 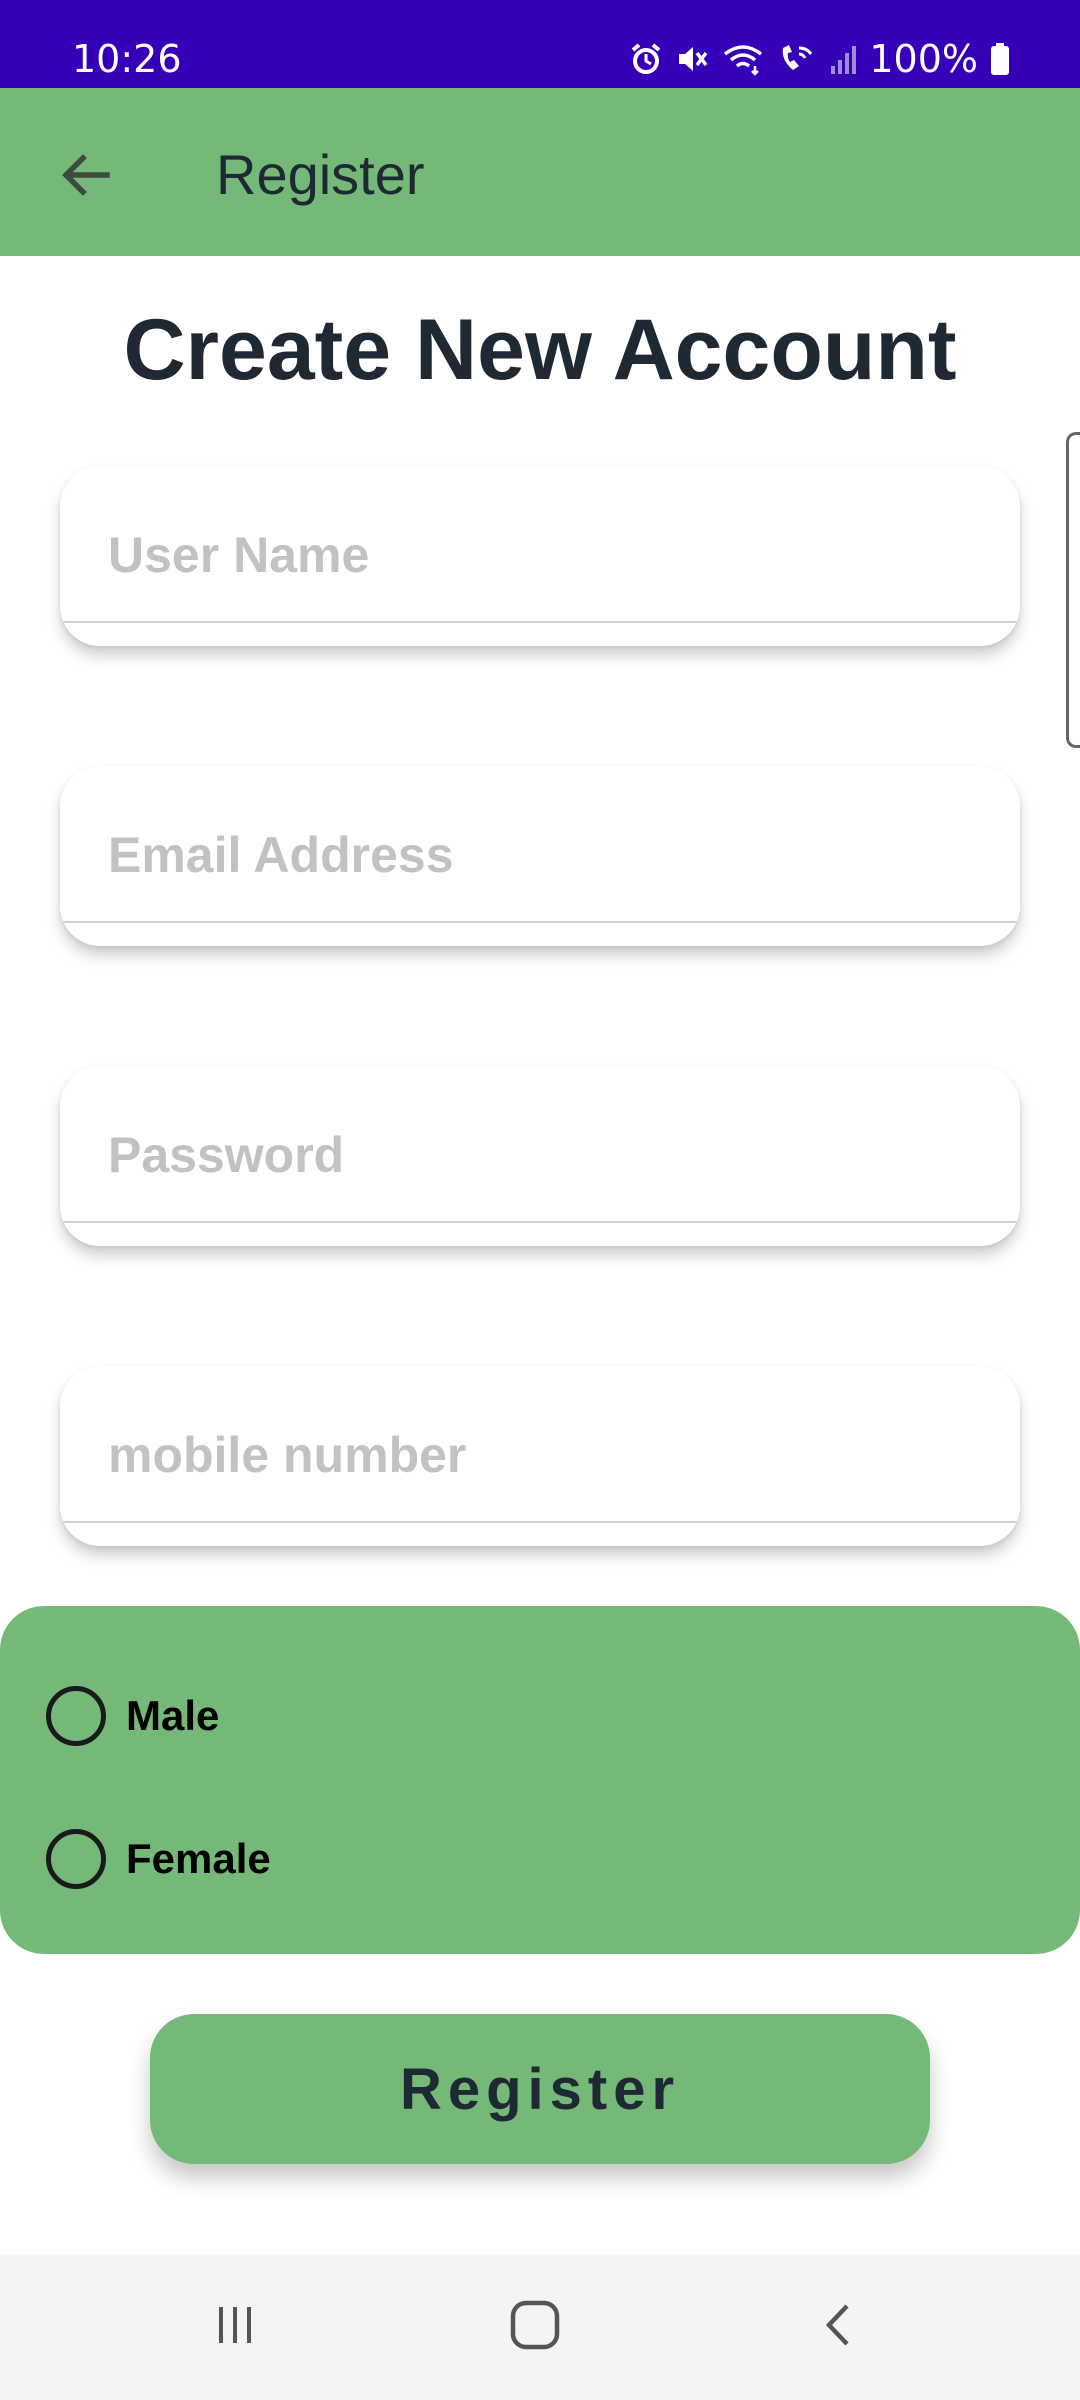 I want to click on username-field, so click(x=540, y=556).